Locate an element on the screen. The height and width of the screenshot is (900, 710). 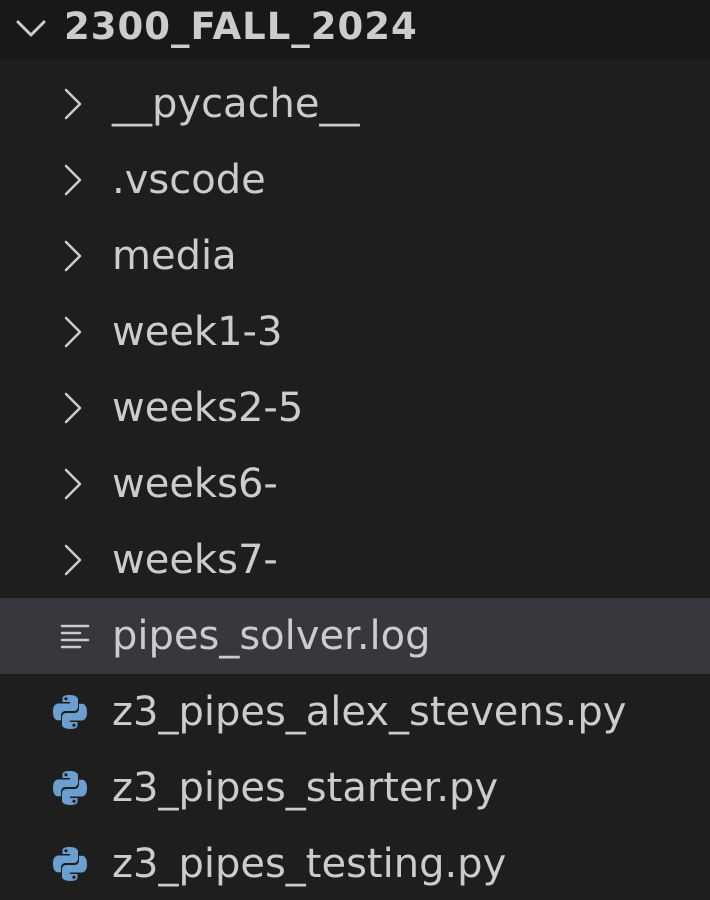
tree-file-z3-pipes-testing: z3_pipes_testing.py is located at coordinates (355, 863).